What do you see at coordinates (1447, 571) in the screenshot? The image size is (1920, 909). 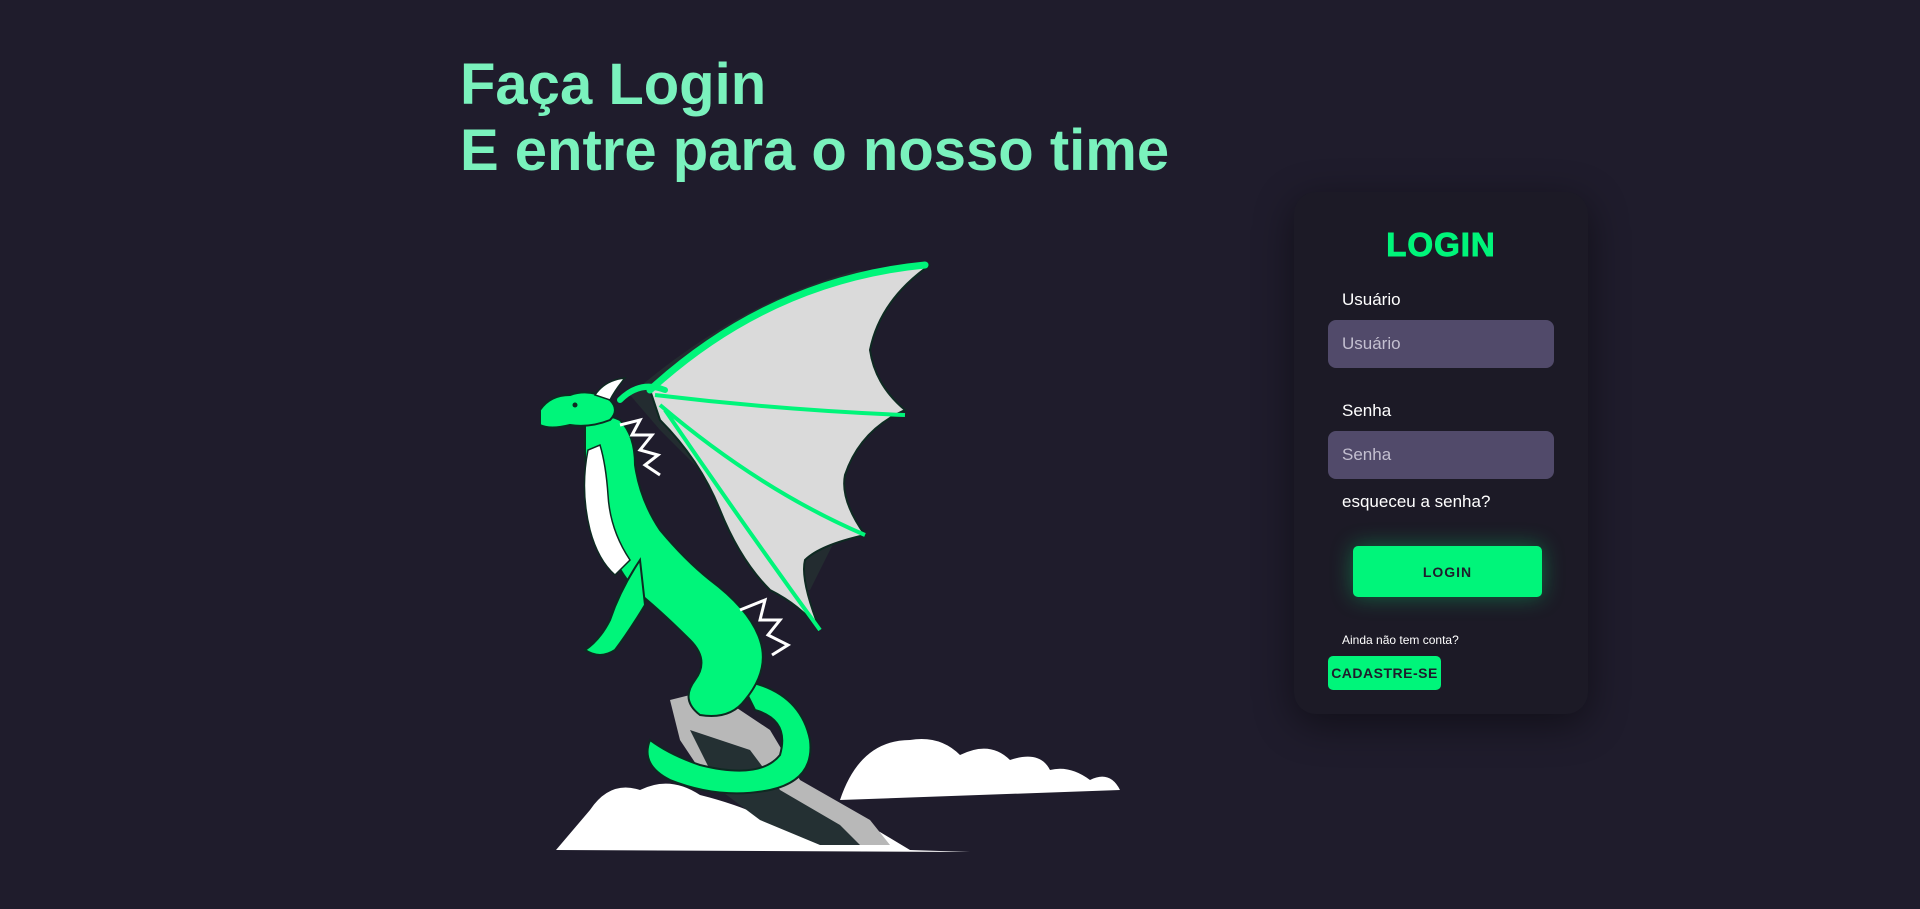 I see `login-button: LOGIN` at bounding box center [1447, 571].